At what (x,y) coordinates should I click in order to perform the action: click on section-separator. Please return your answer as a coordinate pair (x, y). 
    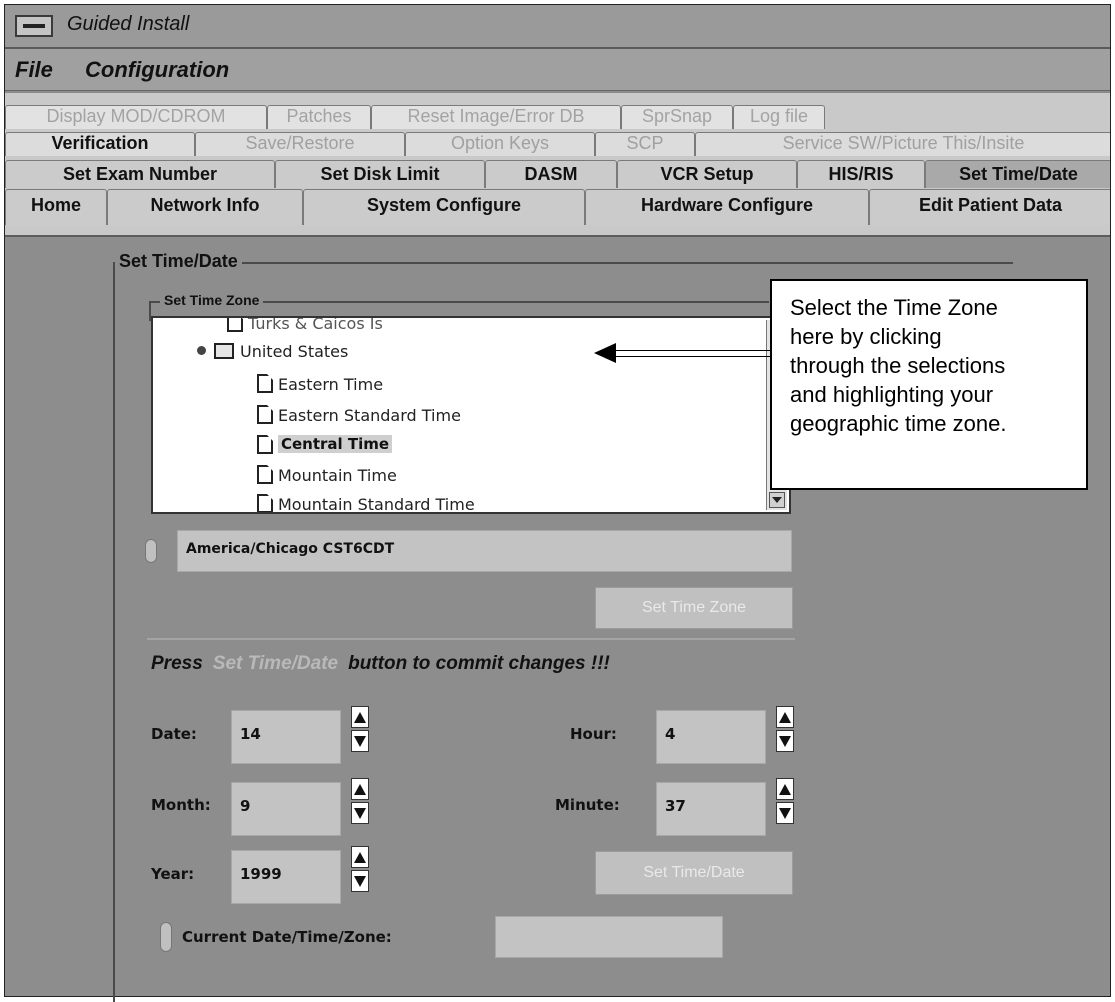
    Looking at the image, I should click on (471, 639).